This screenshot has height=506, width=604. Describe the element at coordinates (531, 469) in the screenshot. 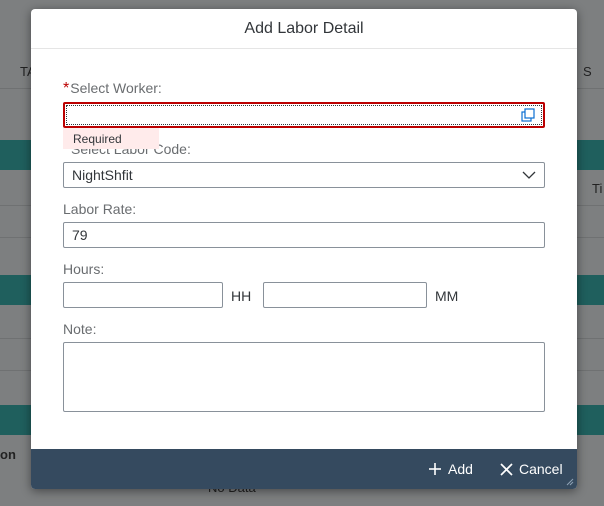

I see `cancel-button: Cancel` at that location.